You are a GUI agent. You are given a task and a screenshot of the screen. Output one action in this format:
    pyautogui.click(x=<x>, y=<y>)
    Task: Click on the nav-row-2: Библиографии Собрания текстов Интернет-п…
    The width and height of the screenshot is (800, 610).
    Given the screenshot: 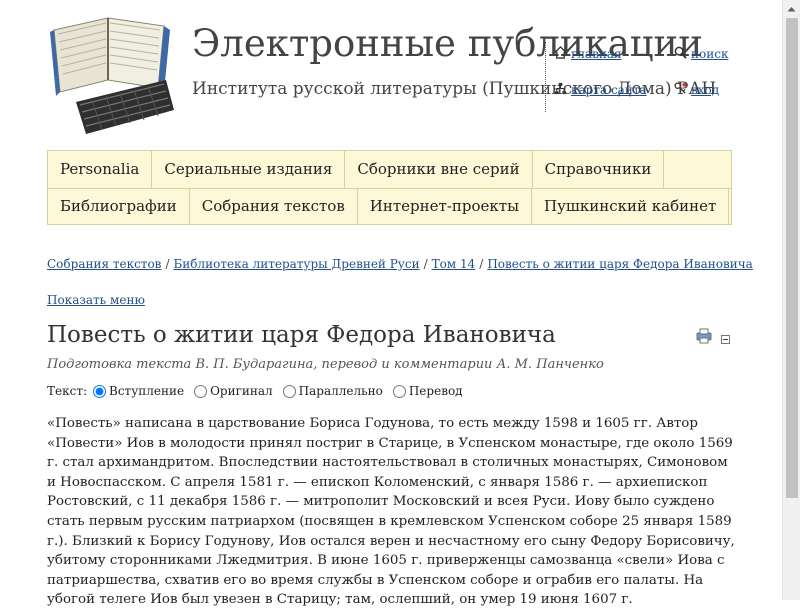 What is the action you would take?
    pyautogui.click(x=389, y=206)
    